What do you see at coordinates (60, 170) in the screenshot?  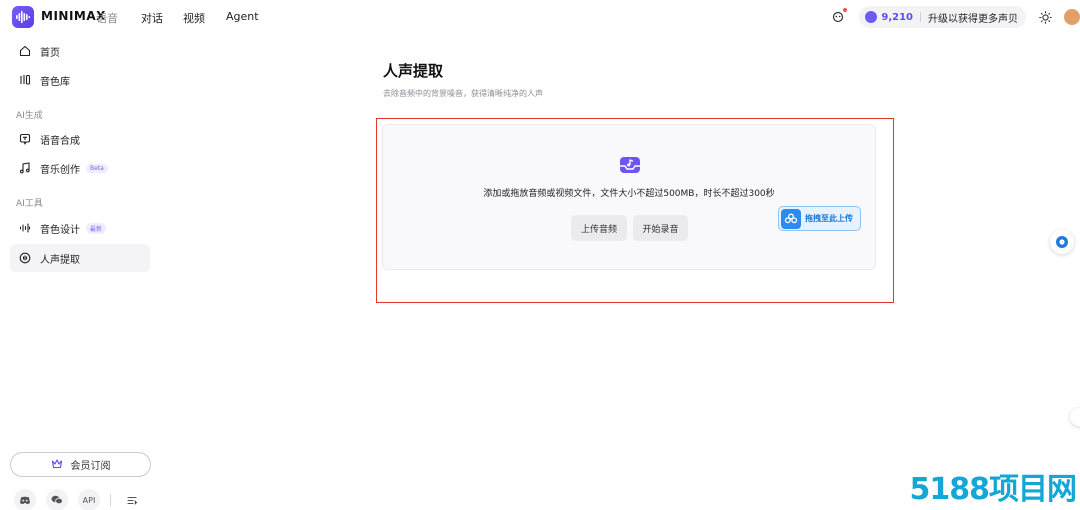 I see `sidebar-item-label: 音乐创作` at bounding box center [60, 170].